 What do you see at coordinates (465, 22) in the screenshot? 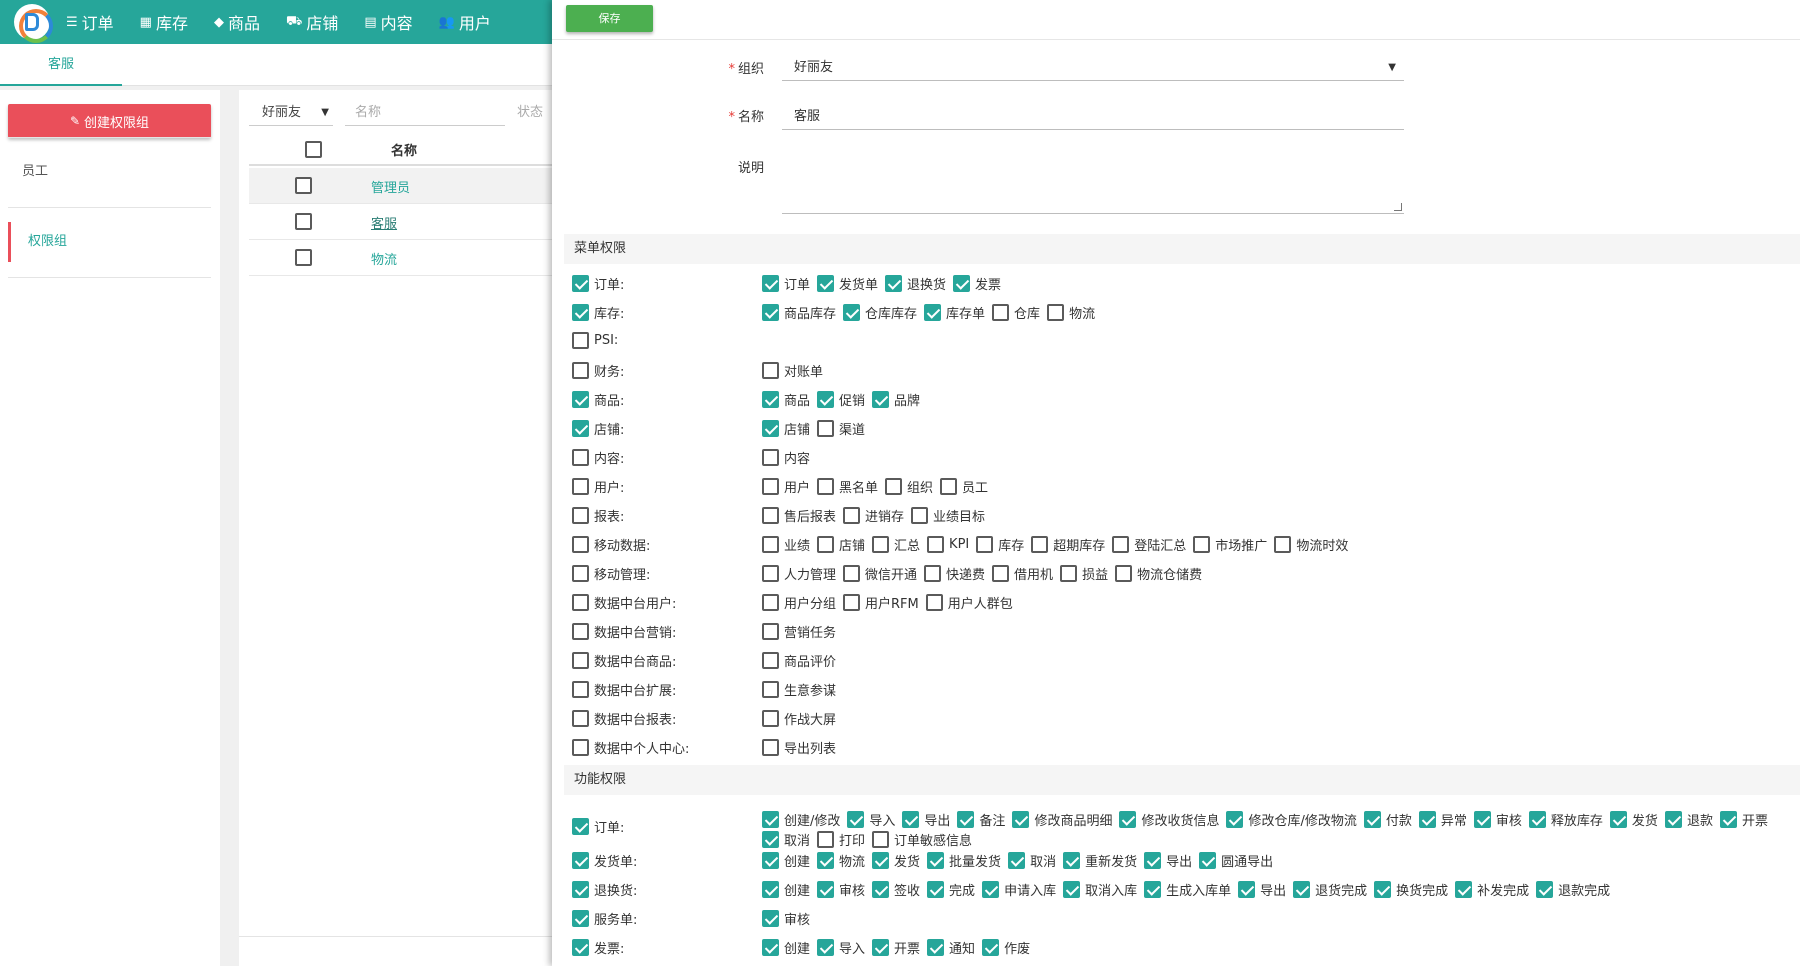
I see `nav-item-5: 👥 用户` at bounding box center [465, 22].